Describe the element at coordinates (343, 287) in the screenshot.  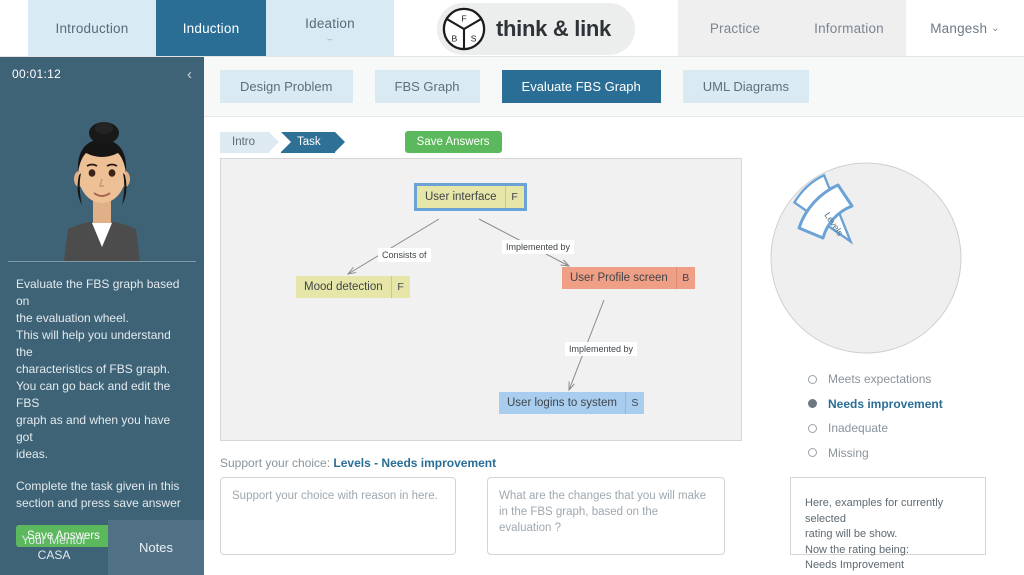
I see `node-label: Mood detection` at that location.